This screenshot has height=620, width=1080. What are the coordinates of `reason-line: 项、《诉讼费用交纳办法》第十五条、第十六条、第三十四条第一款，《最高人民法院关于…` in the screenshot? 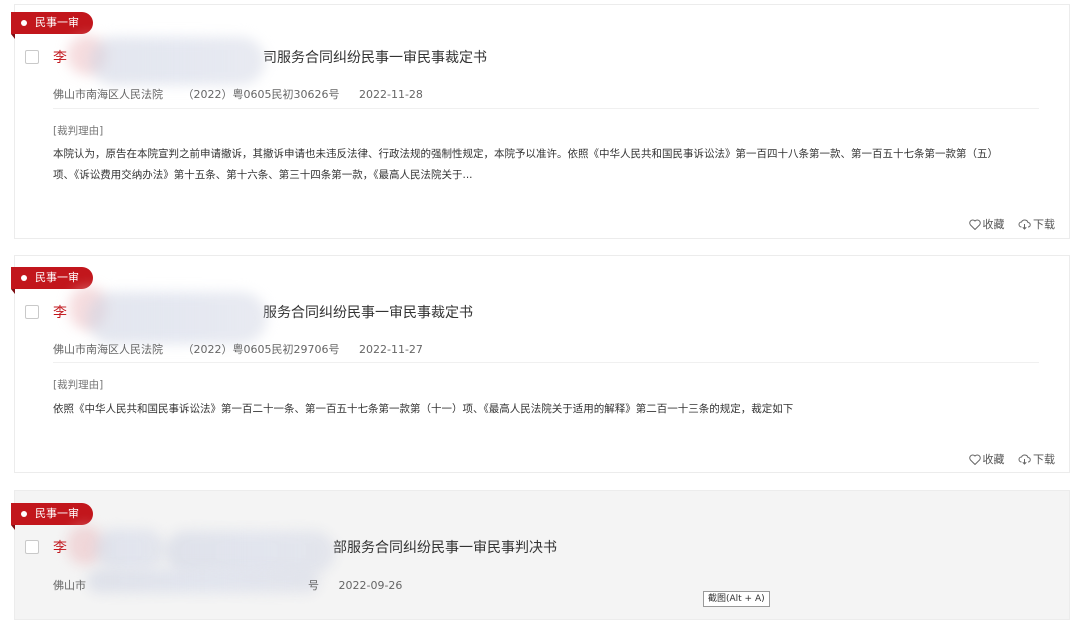 It's located at (263, 175).